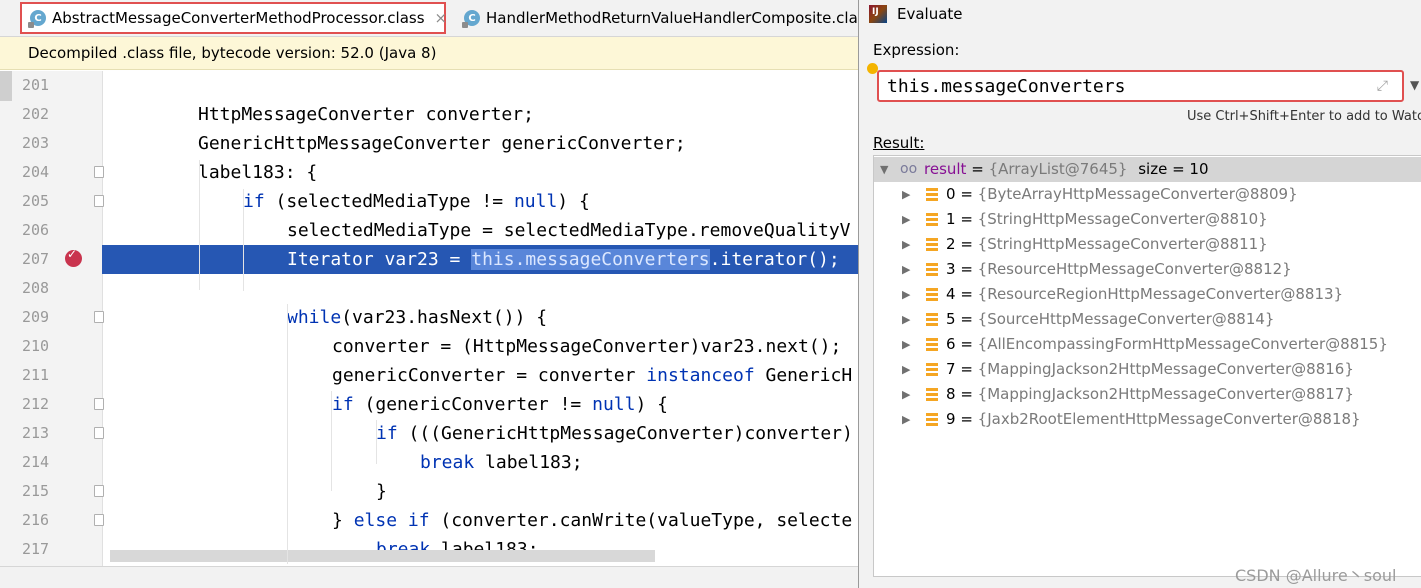 Image resolution: width=1421 pixels, height=588 pixels. I want to click on code-line: 212 if (genericConverter != null) {, so click(429, 404).